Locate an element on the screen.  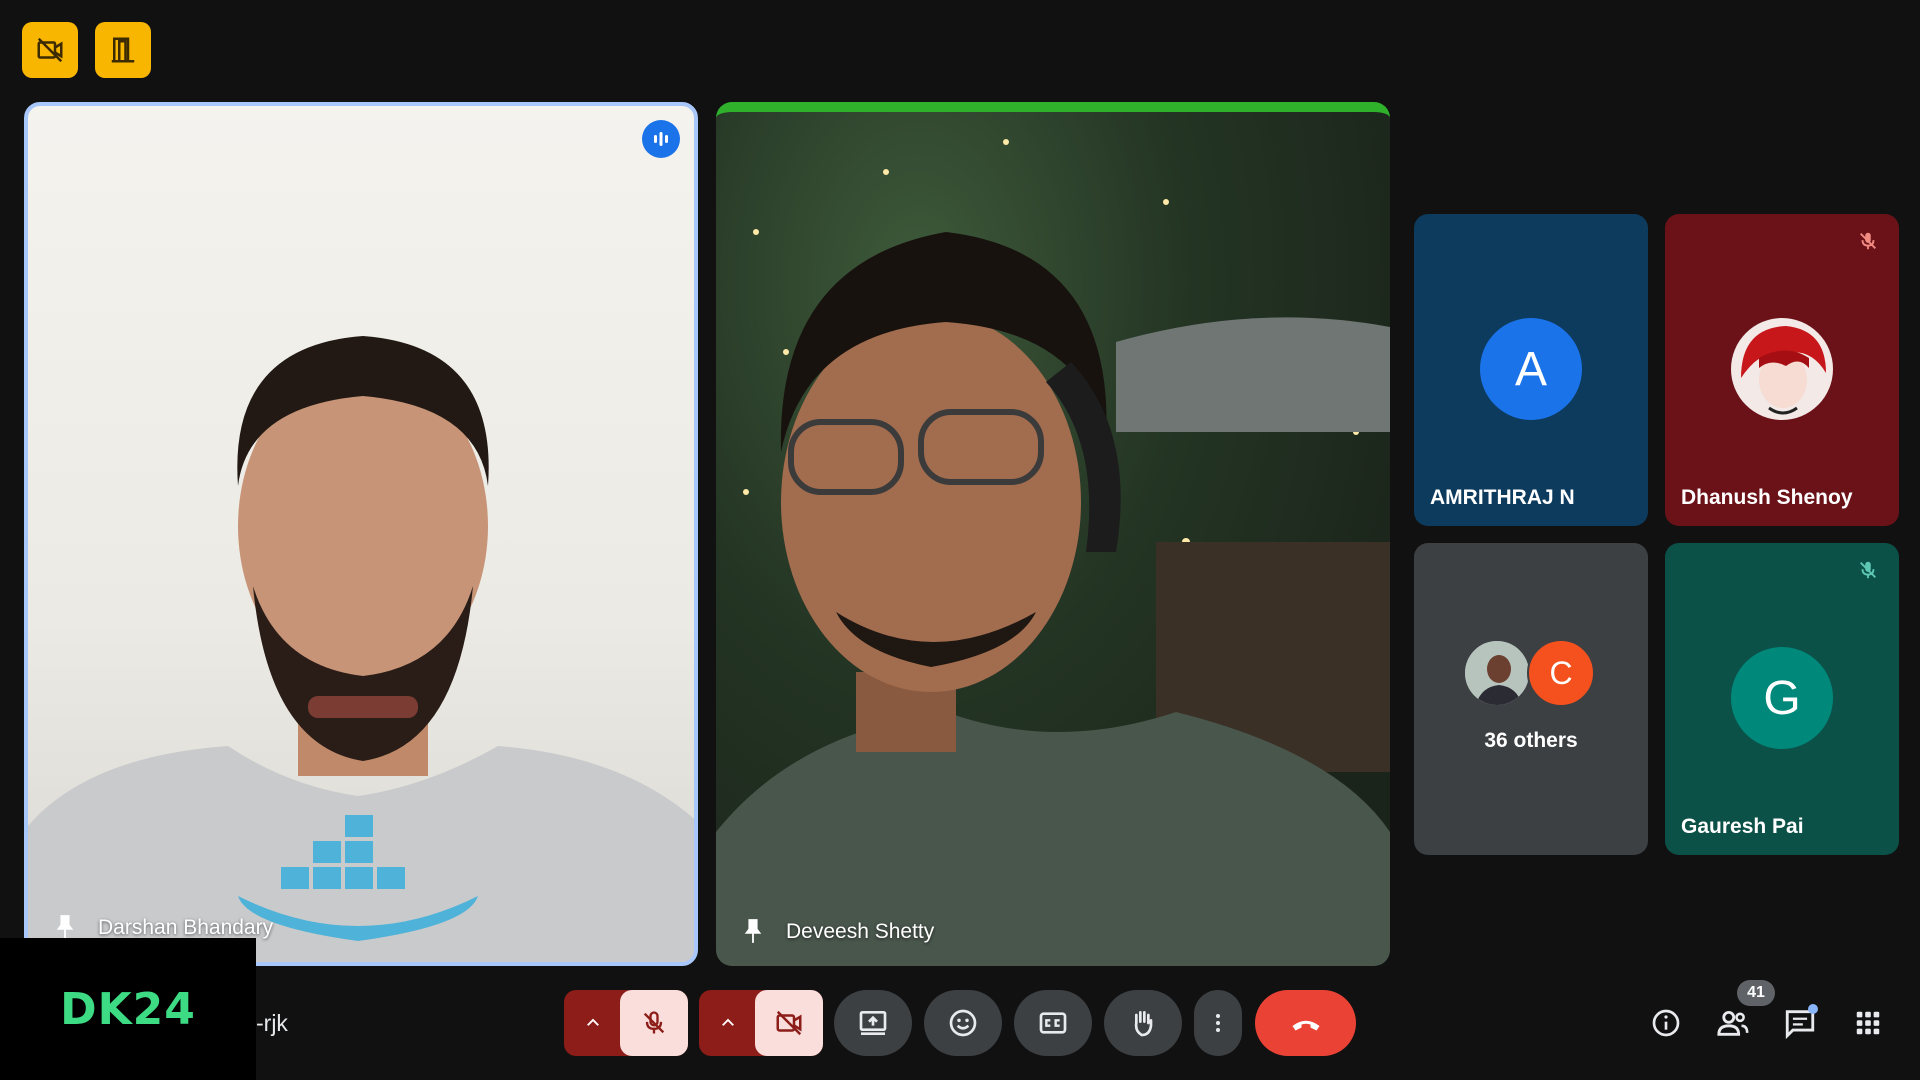
participant-tile-amrithraj: A AMRITHRAJ N is located at coordinates (1531, 370).